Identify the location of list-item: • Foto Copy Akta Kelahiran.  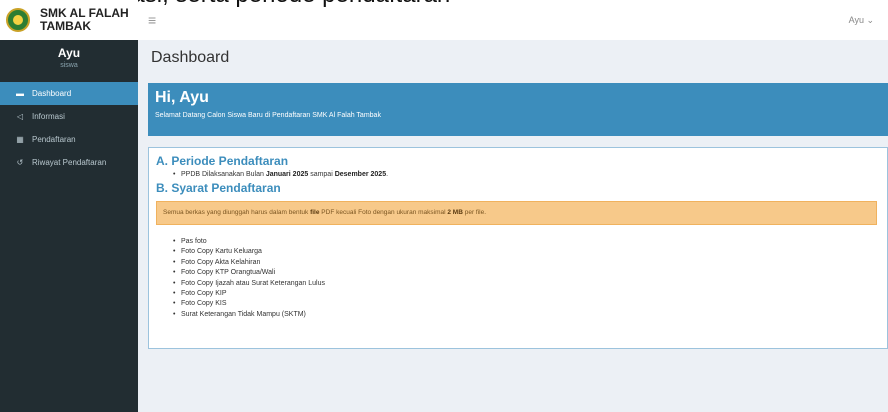
(217, 262).